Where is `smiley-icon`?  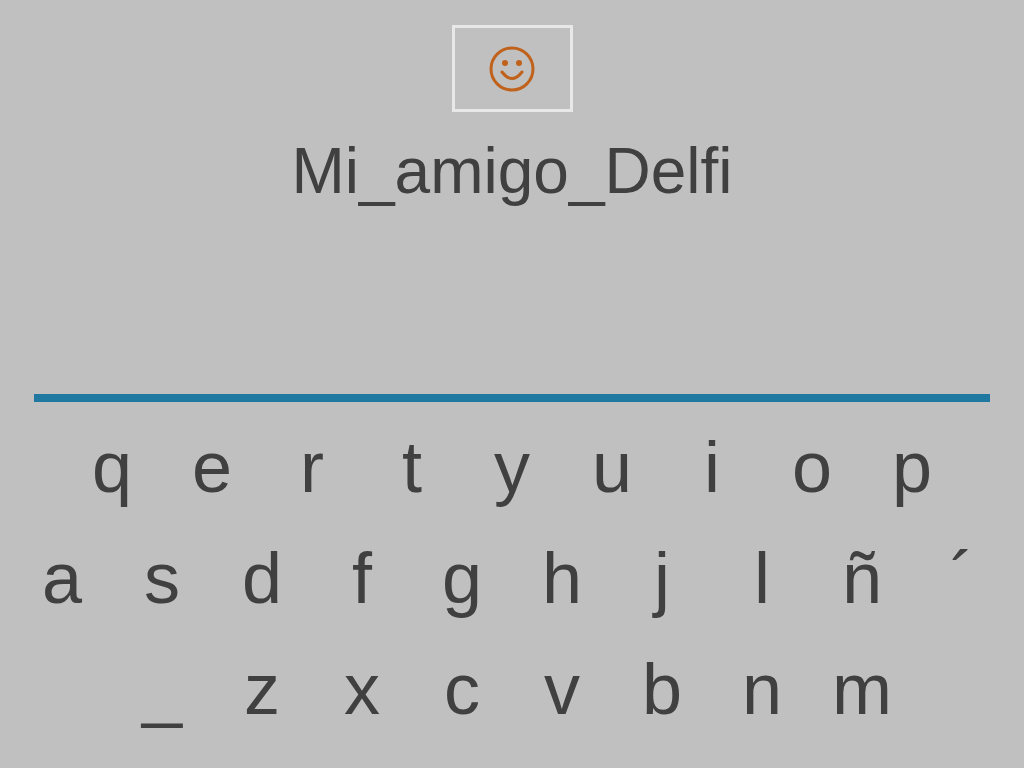
smiley-icon is located at coordinates (512, 68).